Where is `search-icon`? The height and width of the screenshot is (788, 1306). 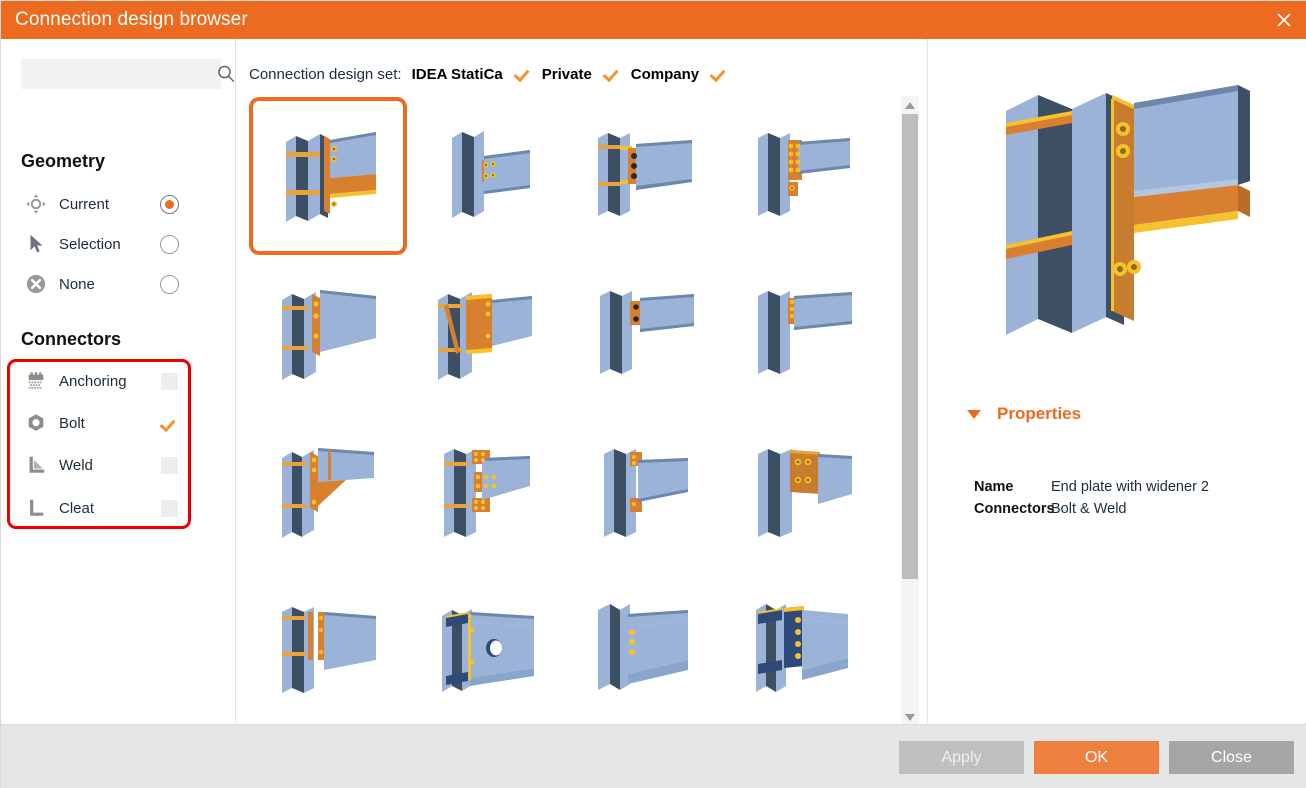 search-icon is located at coordinates (226, 74).